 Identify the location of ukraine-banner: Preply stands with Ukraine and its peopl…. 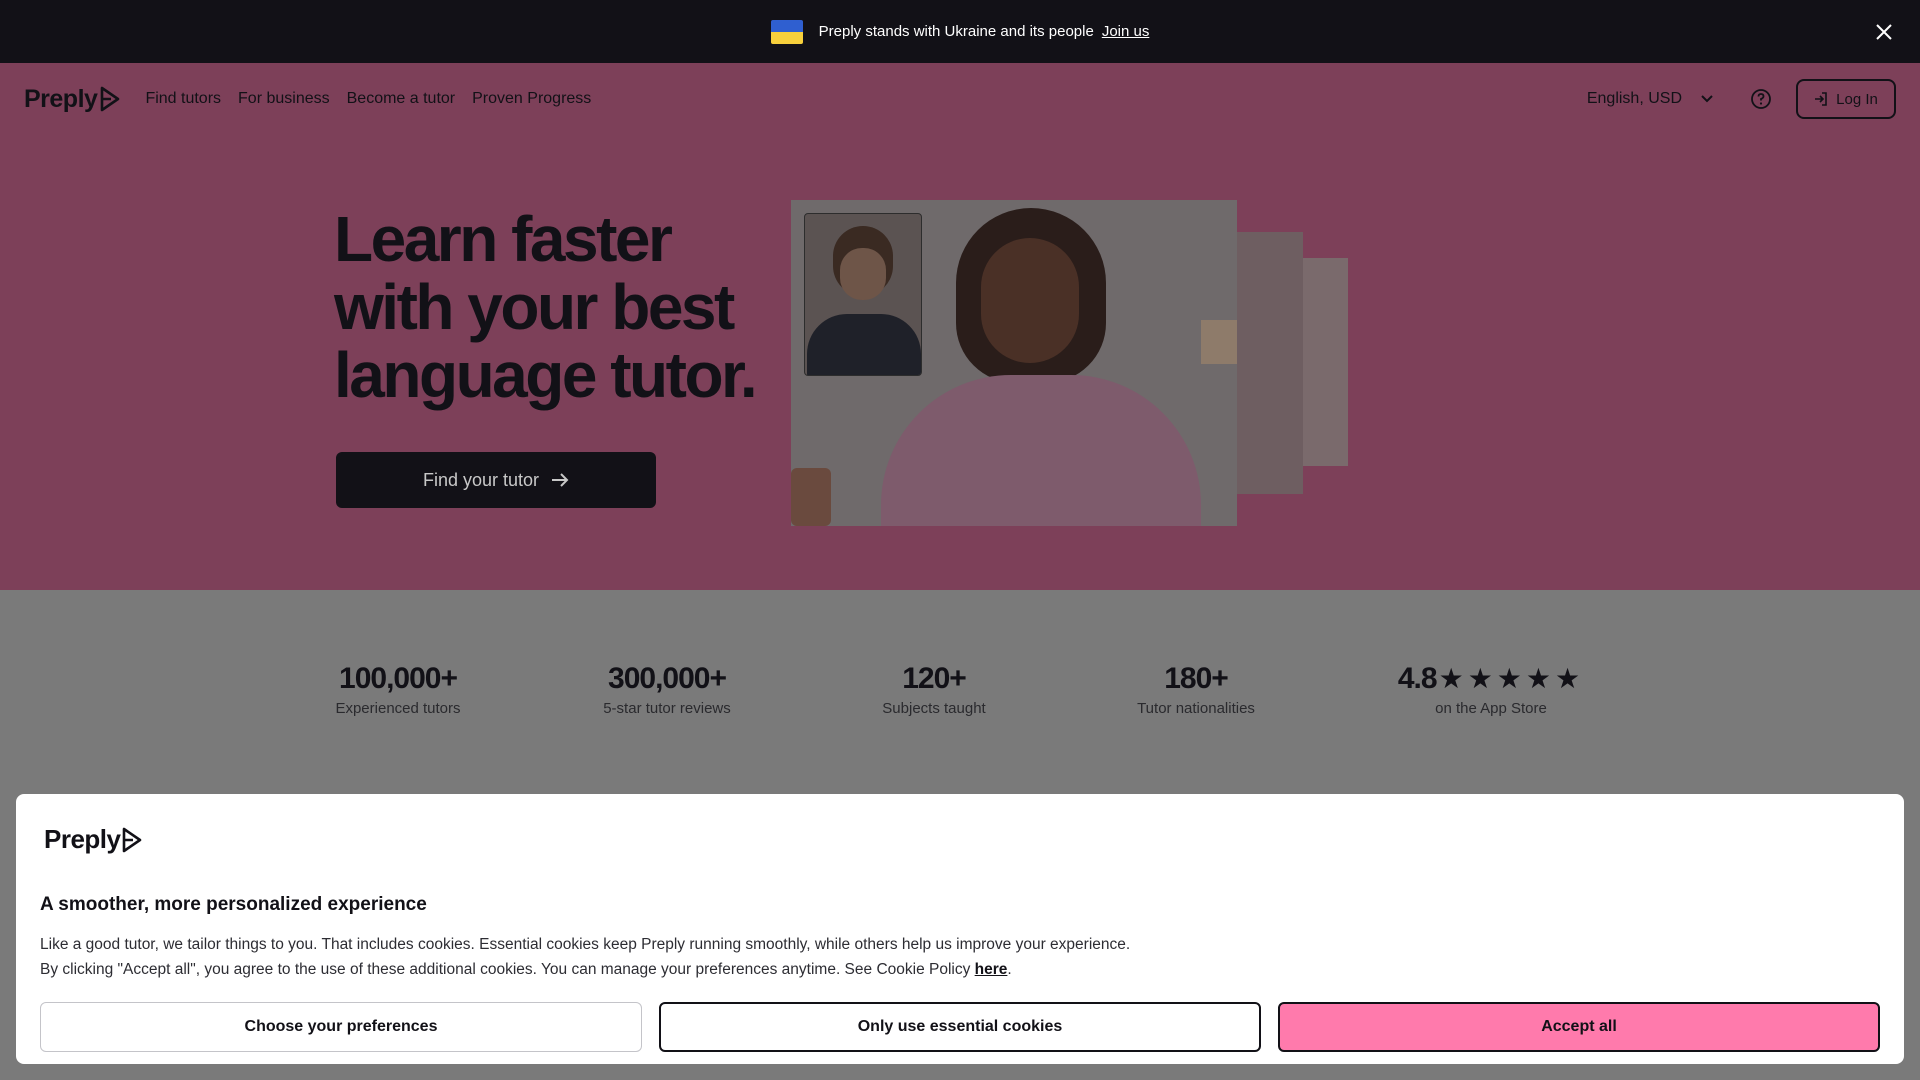
(960, 31).